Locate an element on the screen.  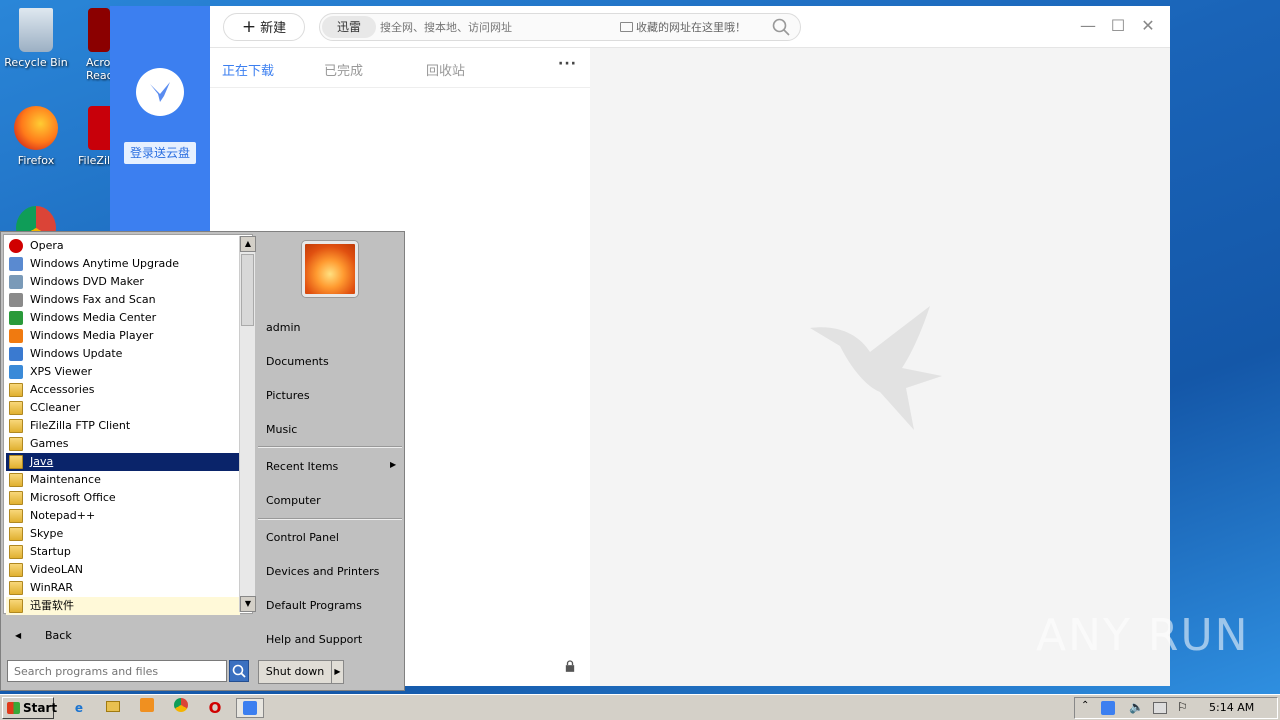
firefox-icon is located at coordinates (36, 128).